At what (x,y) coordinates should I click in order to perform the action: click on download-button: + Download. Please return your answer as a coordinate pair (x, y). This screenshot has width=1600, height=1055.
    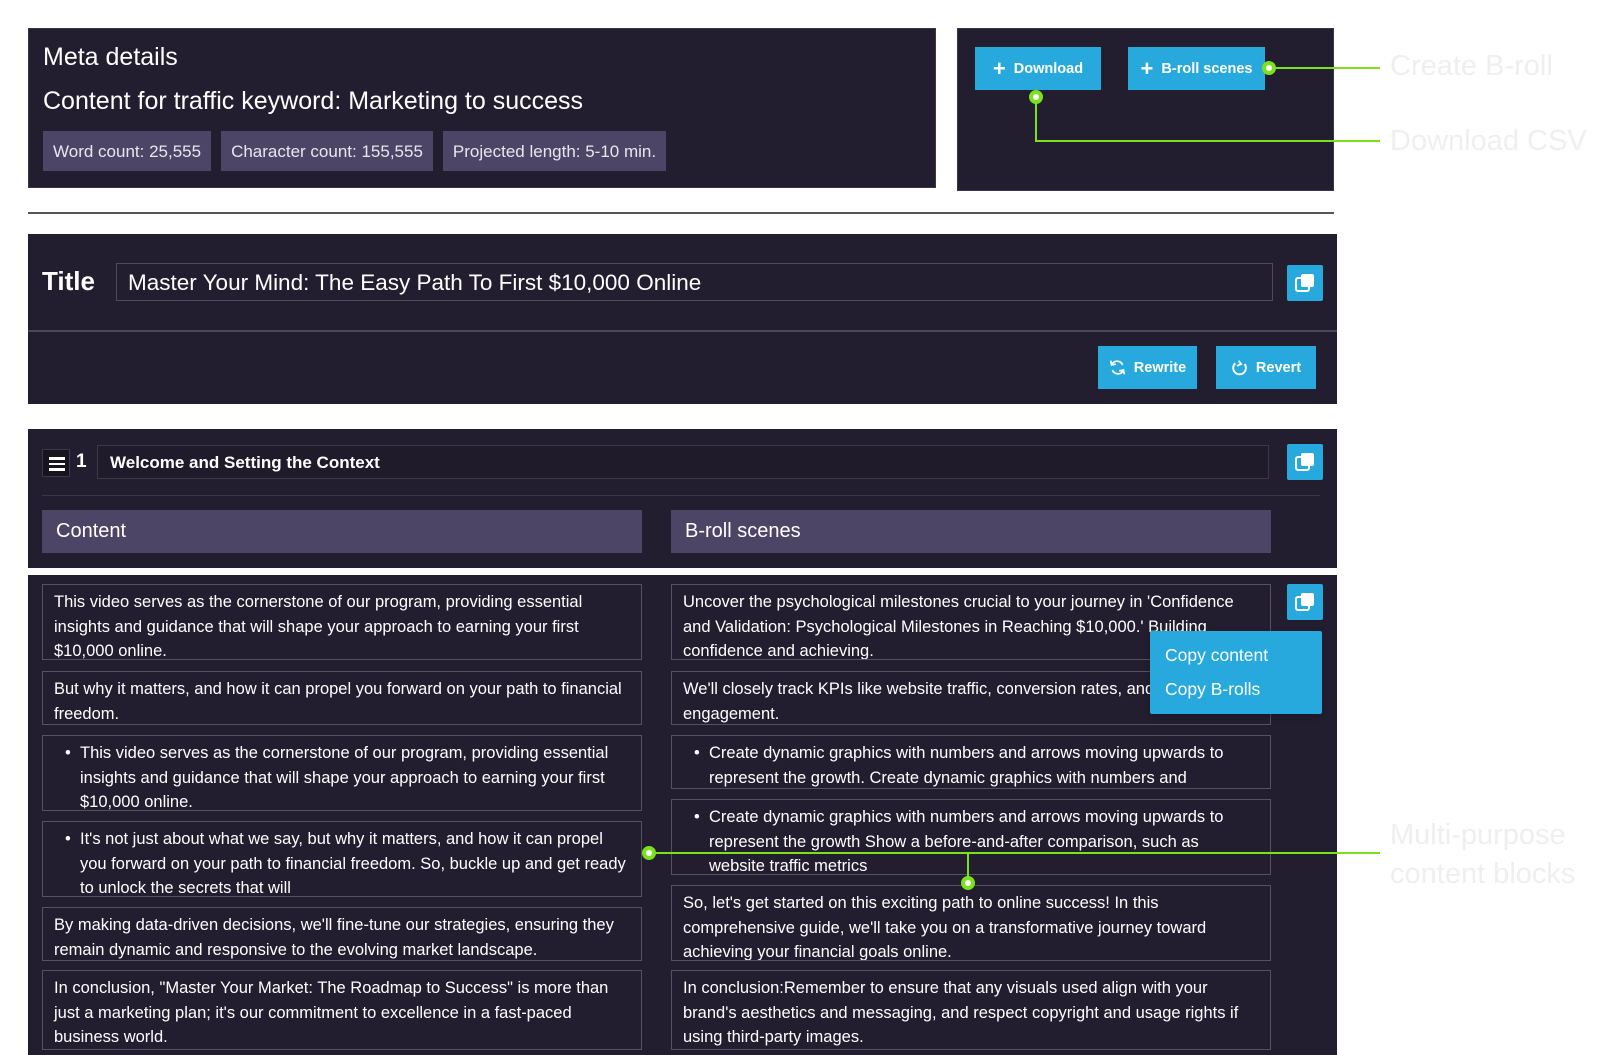
    Looking at the image, I should click on (1038, 68).